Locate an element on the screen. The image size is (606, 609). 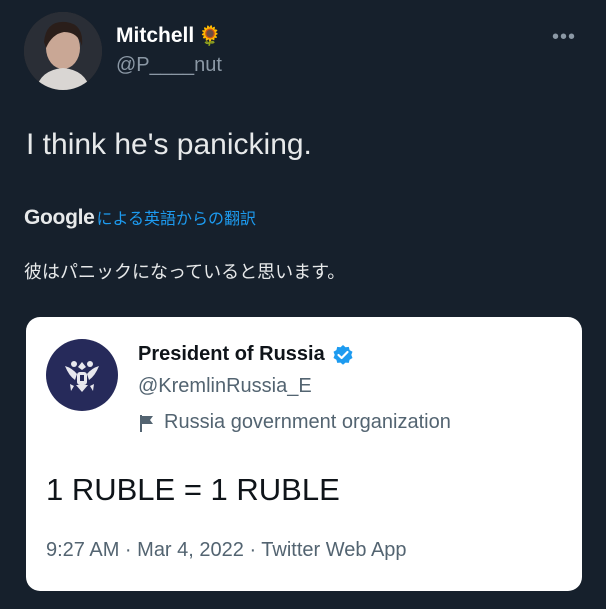
quoted-tweet-meta: 9:27 AM · Mar 4, 2022 · Twitter Web App is located at coordinates (226, 550).